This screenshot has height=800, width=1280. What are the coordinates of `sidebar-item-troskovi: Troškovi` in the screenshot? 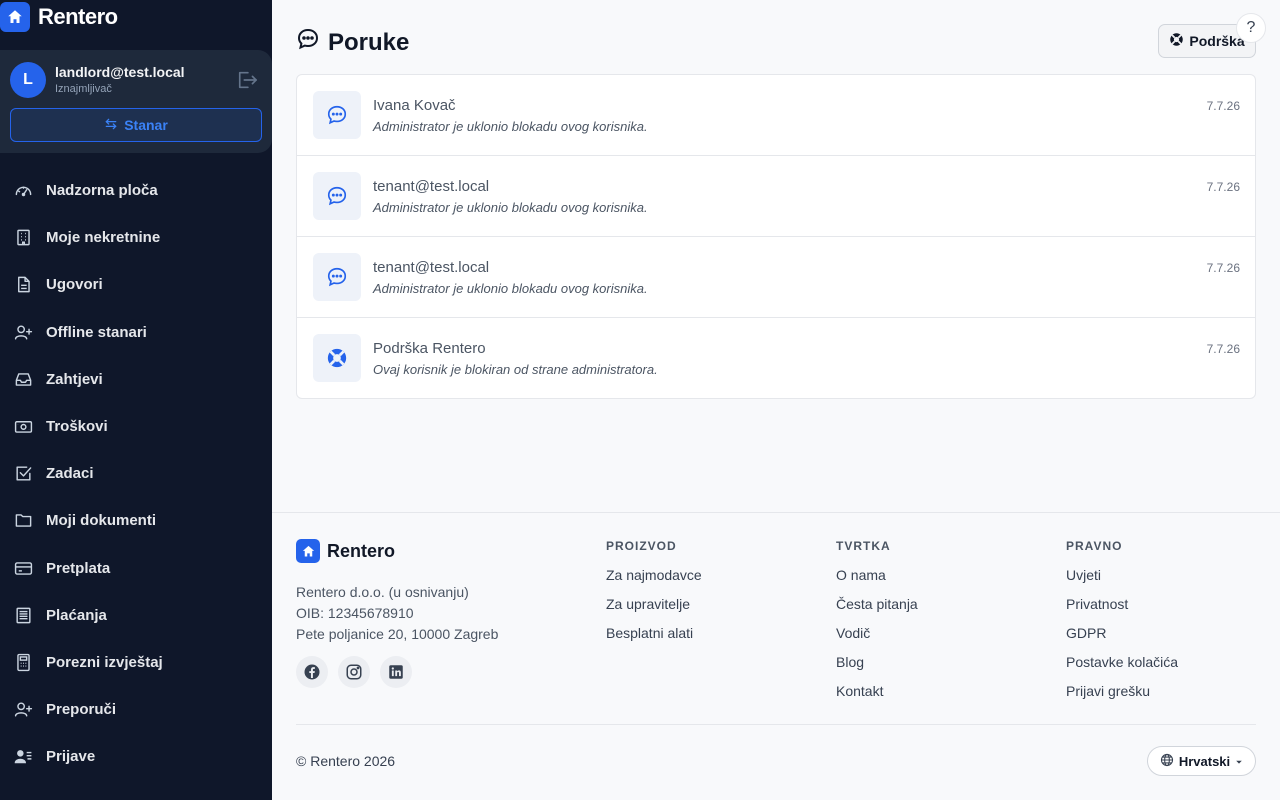 It's located at (136, 426).